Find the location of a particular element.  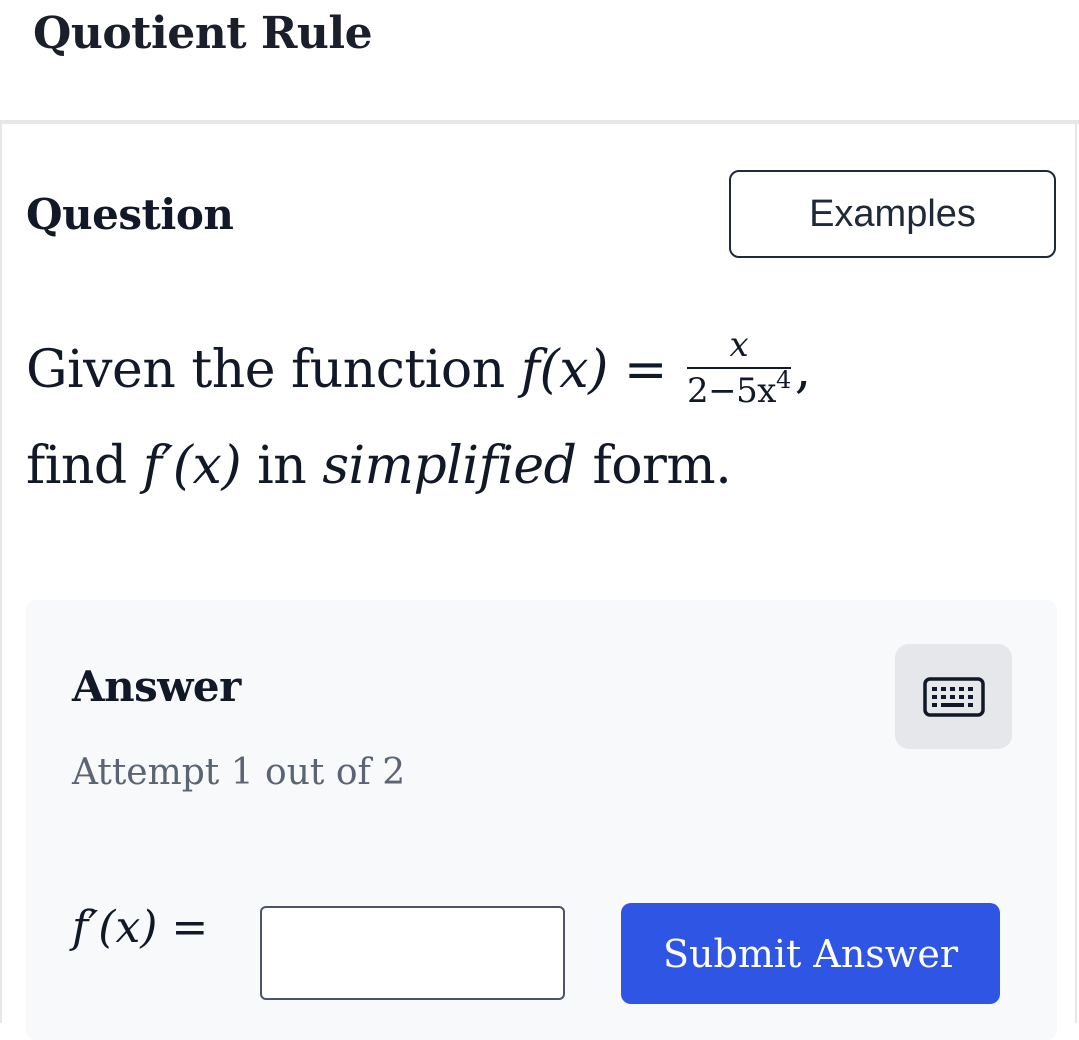

attempt-counter: Attempt 1 out of 2 is located at coordinates (239, 772).